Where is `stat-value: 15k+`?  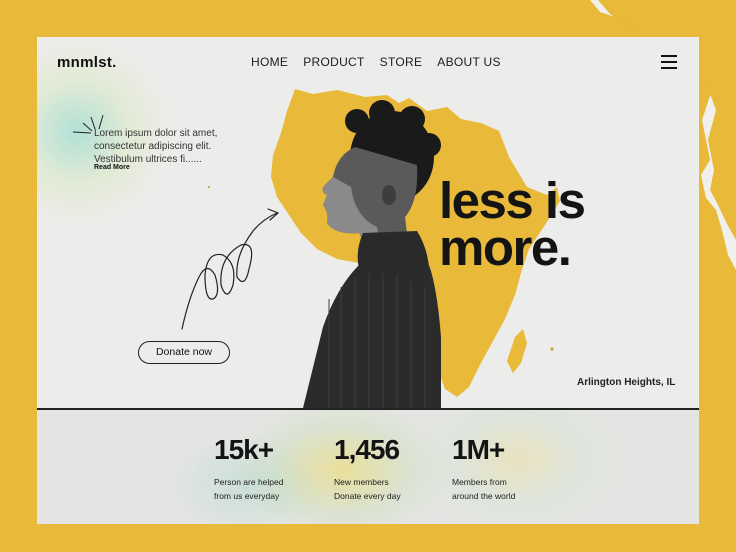 stat-value: 15k+ is located at coordinates (244, 449).